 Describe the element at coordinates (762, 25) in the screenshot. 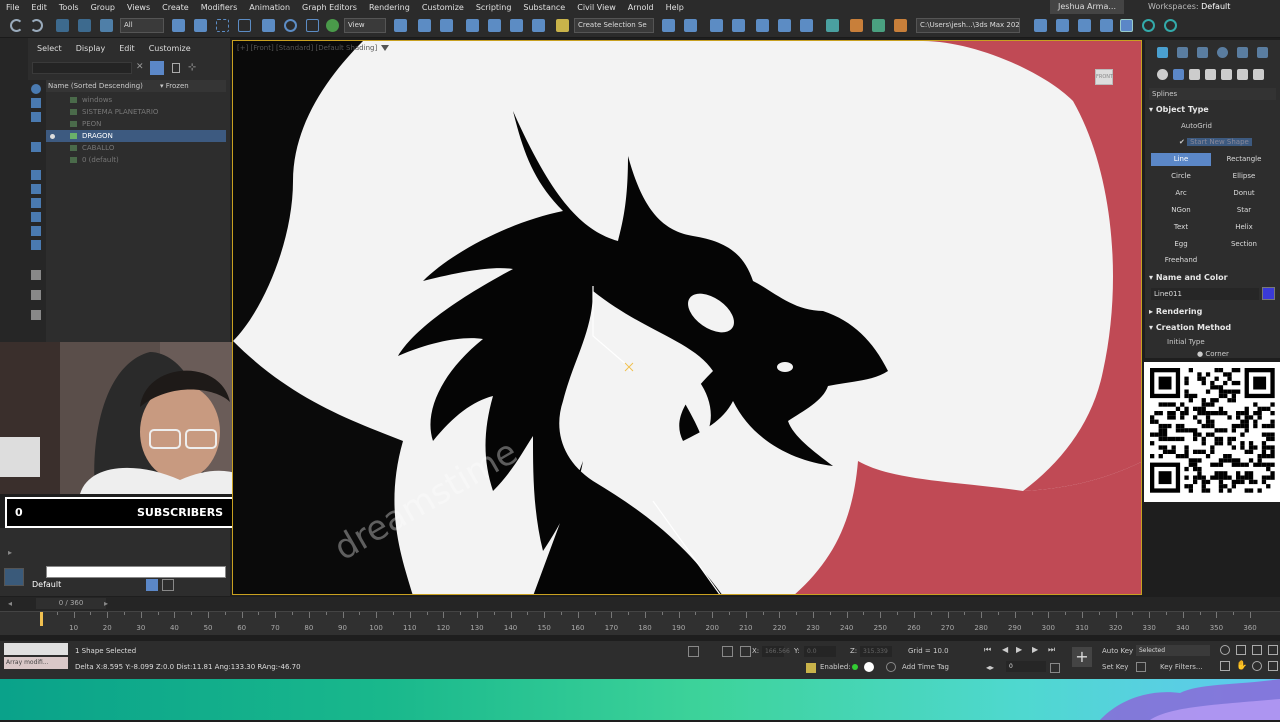

I see `toggle-ribbon-icon` at that location.